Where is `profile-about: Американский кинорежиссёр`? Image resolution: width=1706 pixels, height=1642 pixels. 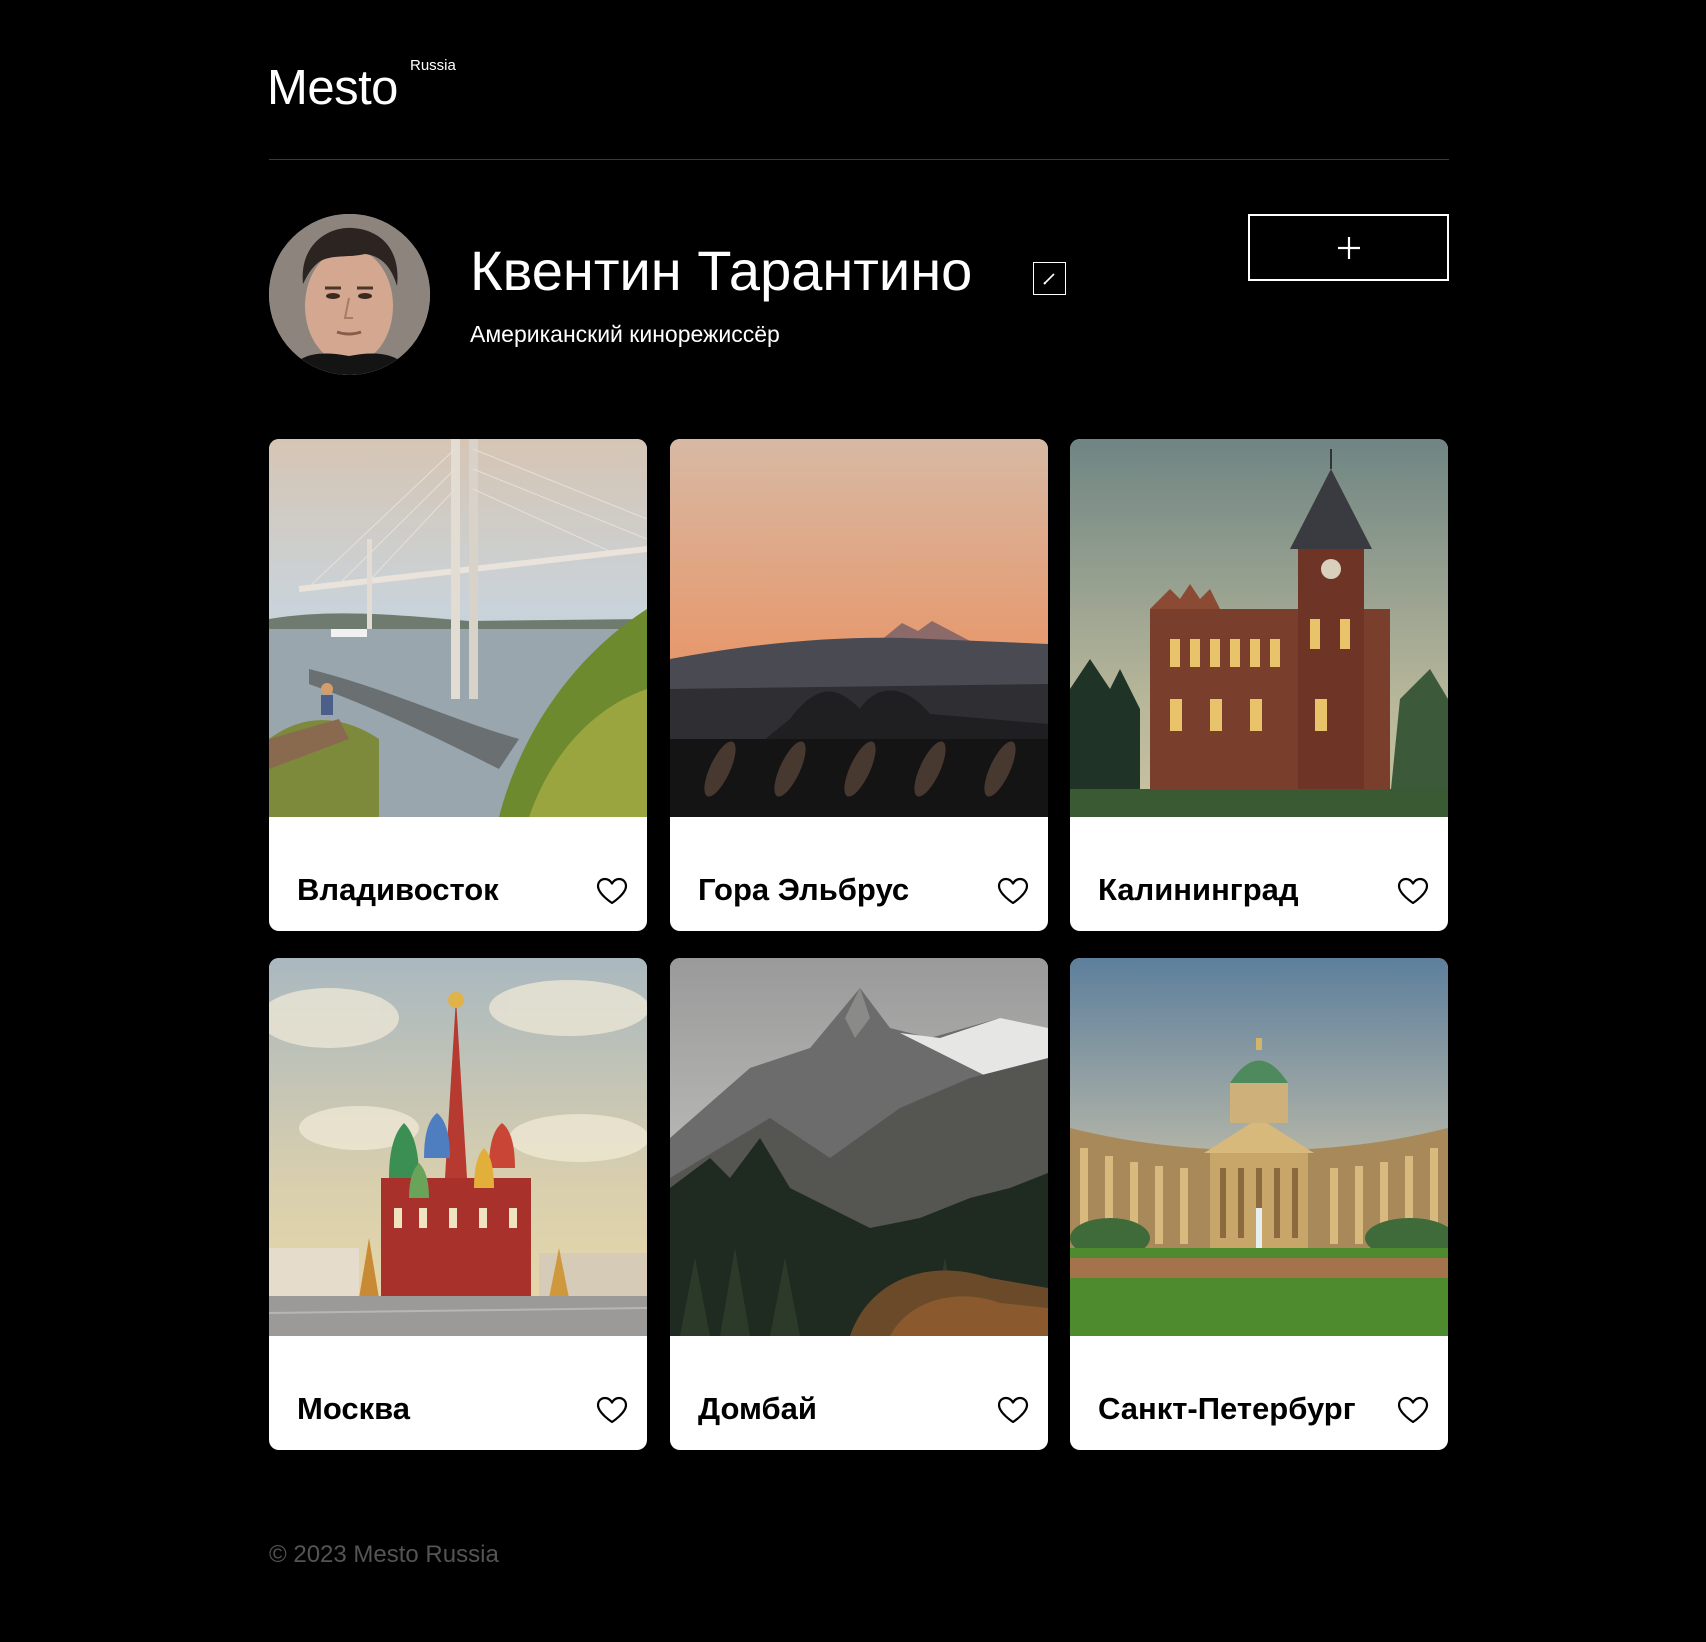 profile-about: Американский кинорежиссёр is located at coordinates (625, 334).